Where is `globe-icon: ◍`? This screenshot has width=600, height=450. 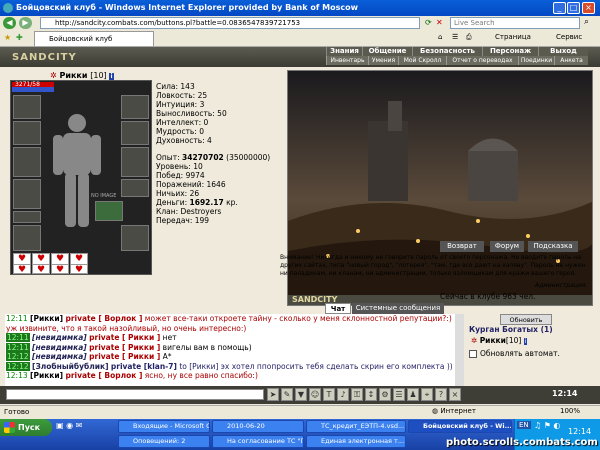
globe-icon: ◍ is located at coordinates (435, 411).